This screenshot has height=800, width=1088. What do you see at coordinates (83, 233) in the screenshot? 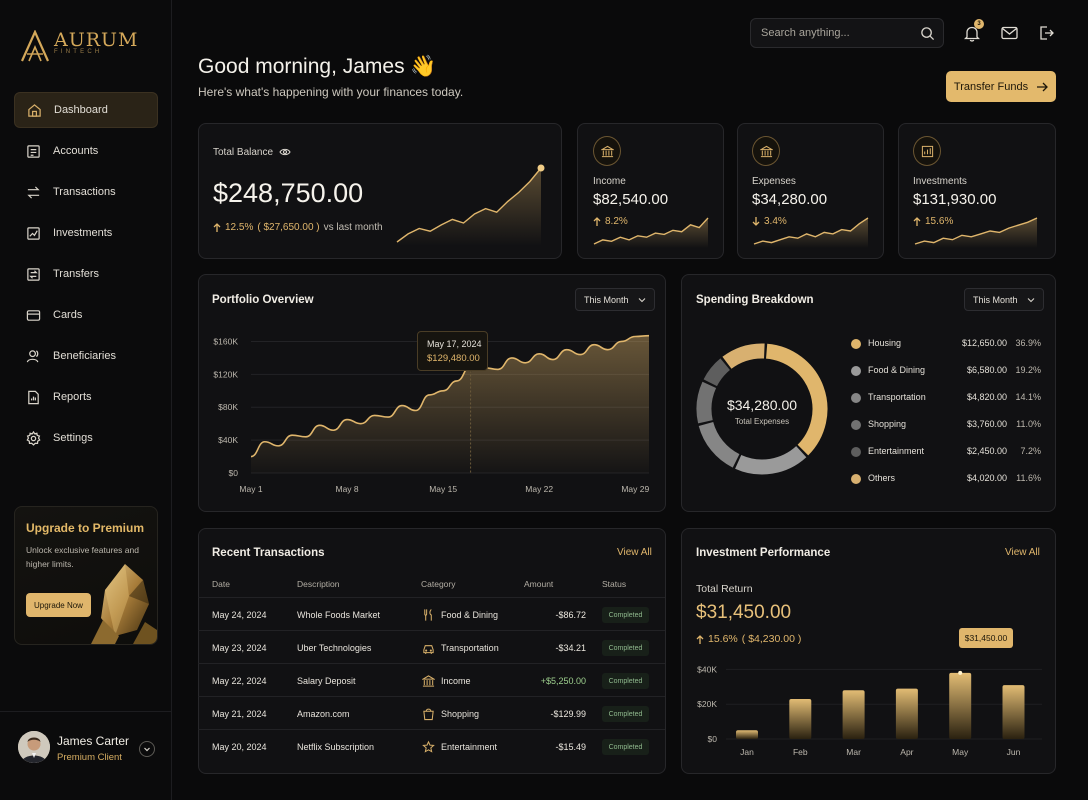
I see `sidebar-item-label: Investments` at bounding box center [83, 233].